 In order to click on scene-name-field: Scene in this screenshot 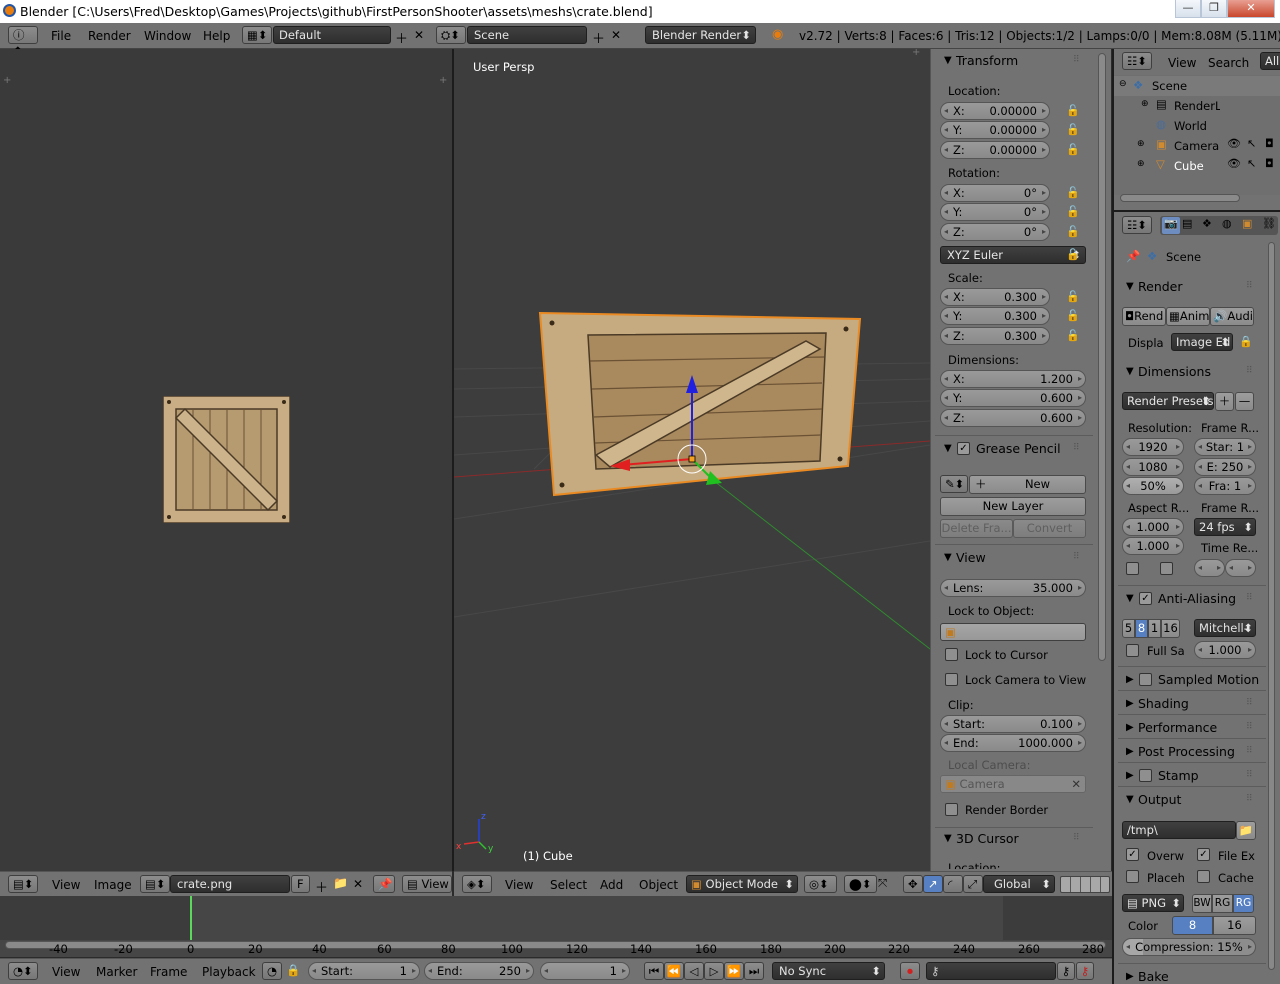, I will do `click(527, 35)`.